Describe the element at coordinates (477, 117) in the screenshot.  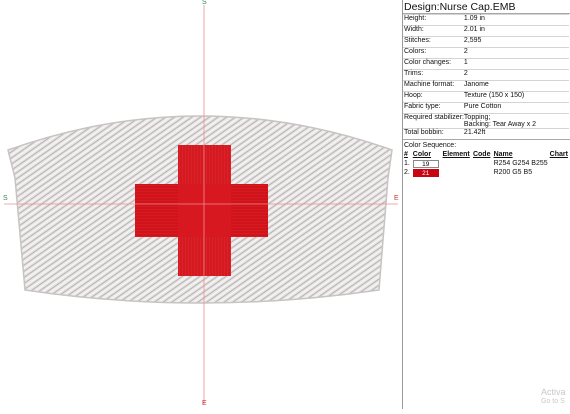
I see `stabilizer-topping: Topping;` at that location.